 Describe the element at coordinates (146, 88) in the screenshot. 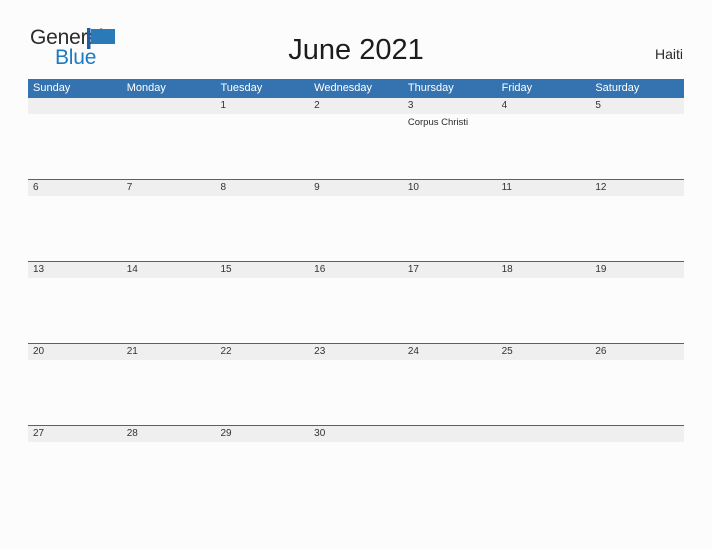

I see `weekday-header-monday: Monday` at that location.